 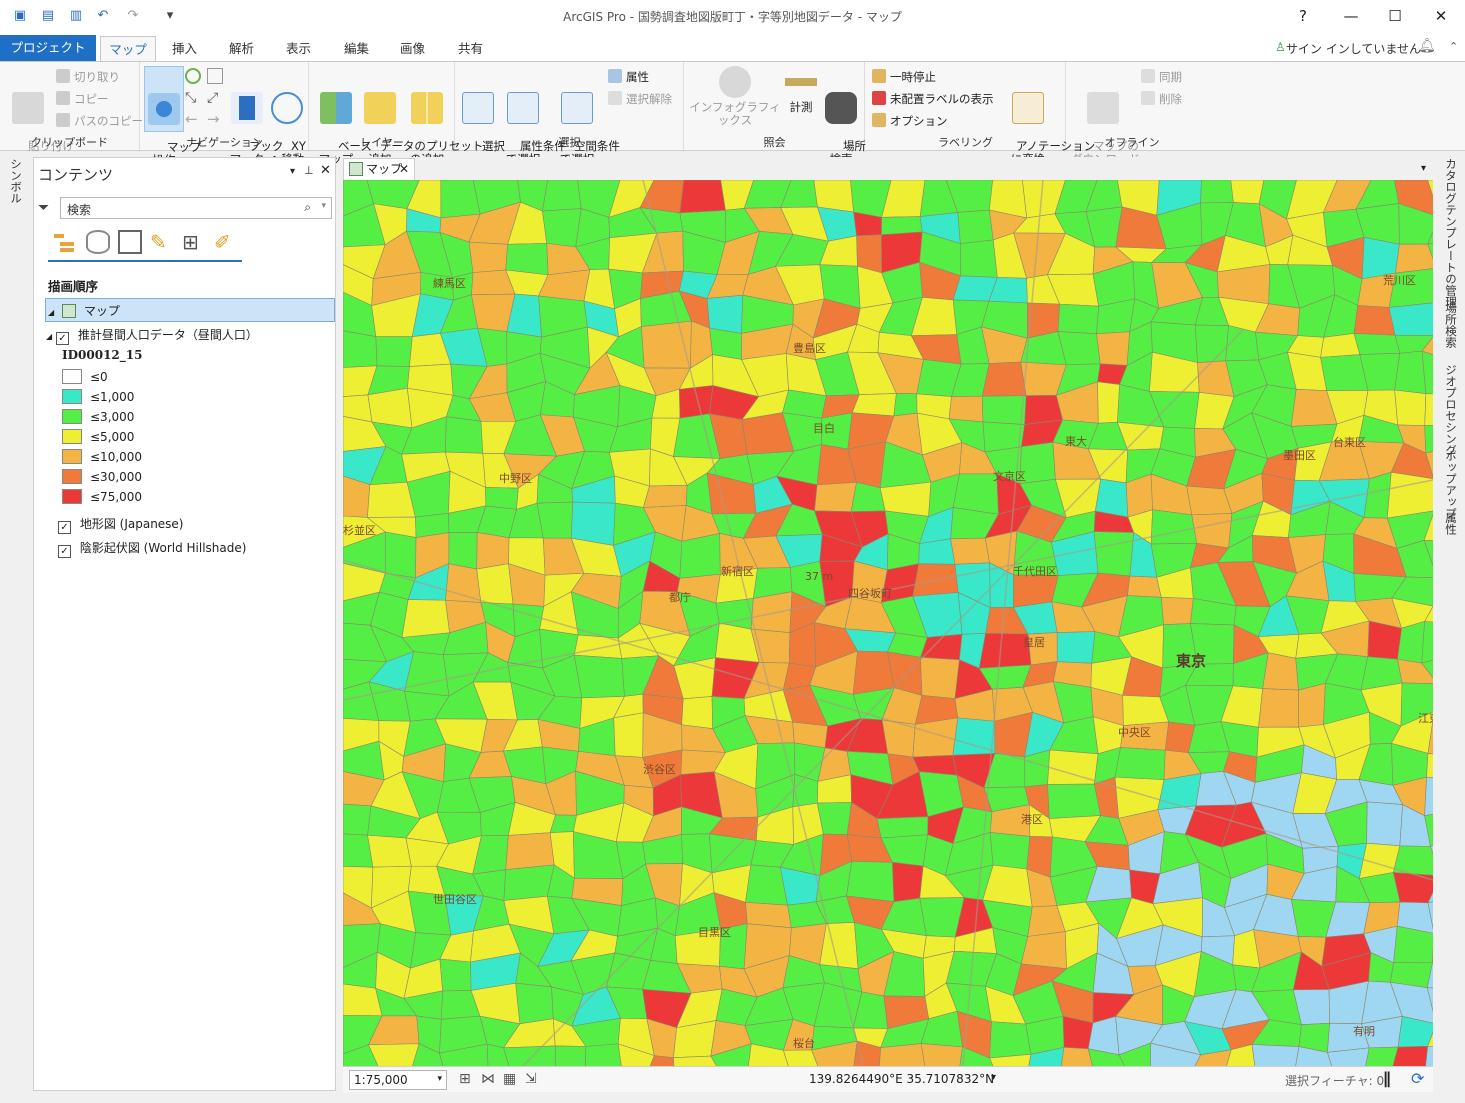 I want to click on full-extent-icon, so click(x=193, y=76).